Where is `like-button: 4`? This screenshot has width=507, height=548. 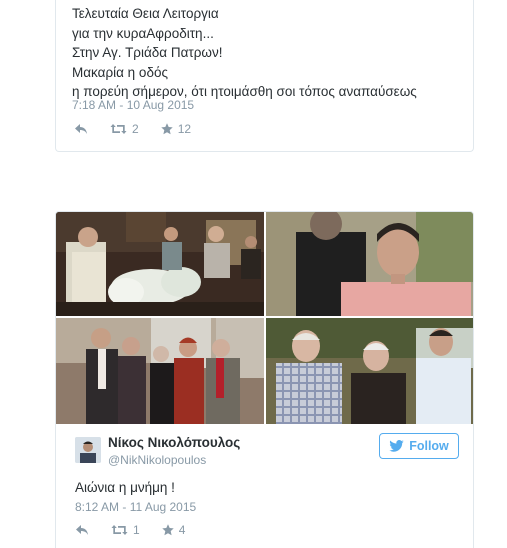
like-button: 4 is located at coordinates (173, 530).